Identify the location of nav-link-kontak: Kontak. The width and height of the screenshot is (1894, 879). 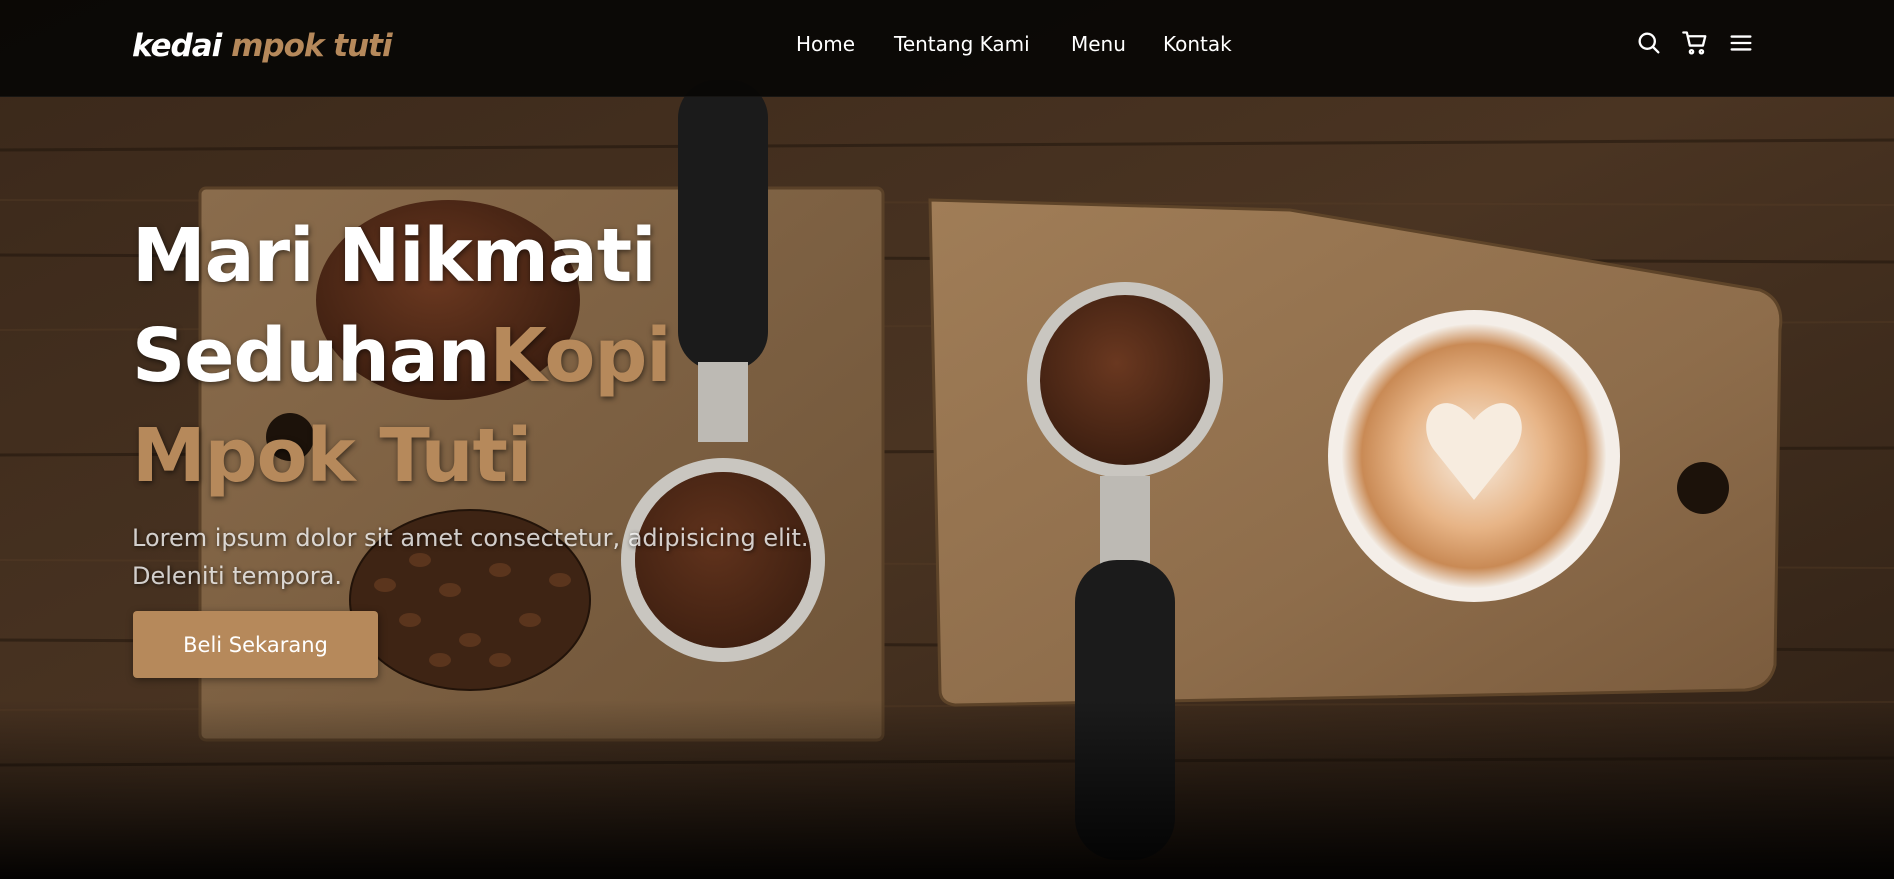
(1197, 44).